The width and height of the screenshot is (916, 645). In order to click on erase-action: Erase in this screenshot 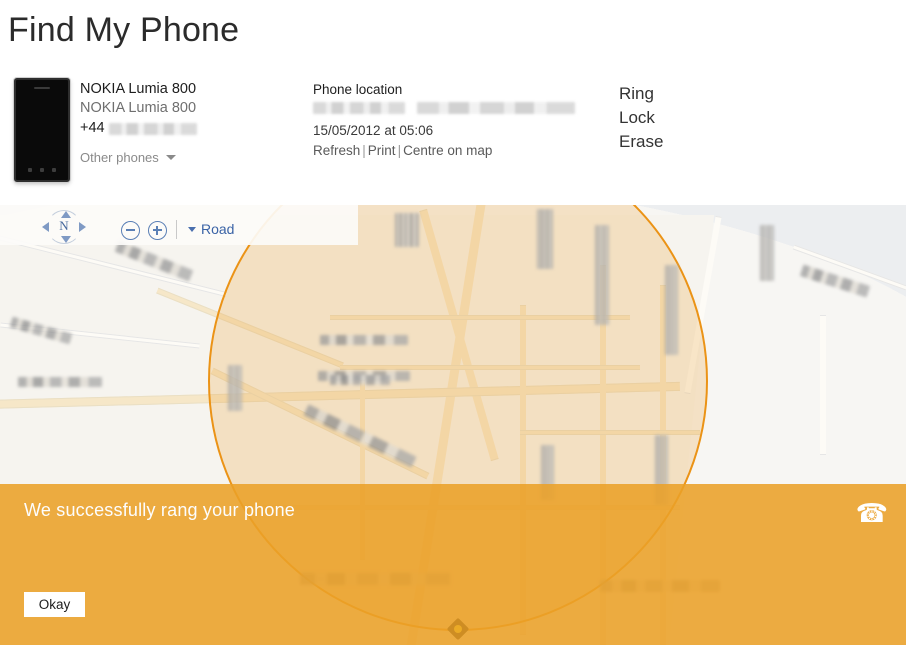, I will do `click(641, 142)`.